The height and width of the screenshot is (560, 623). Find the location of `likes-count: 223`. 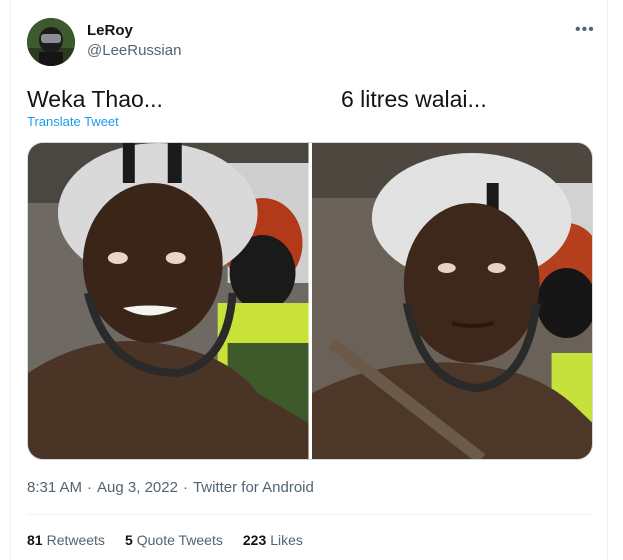

likes-count: 223 is located at coordinates (254, 540).